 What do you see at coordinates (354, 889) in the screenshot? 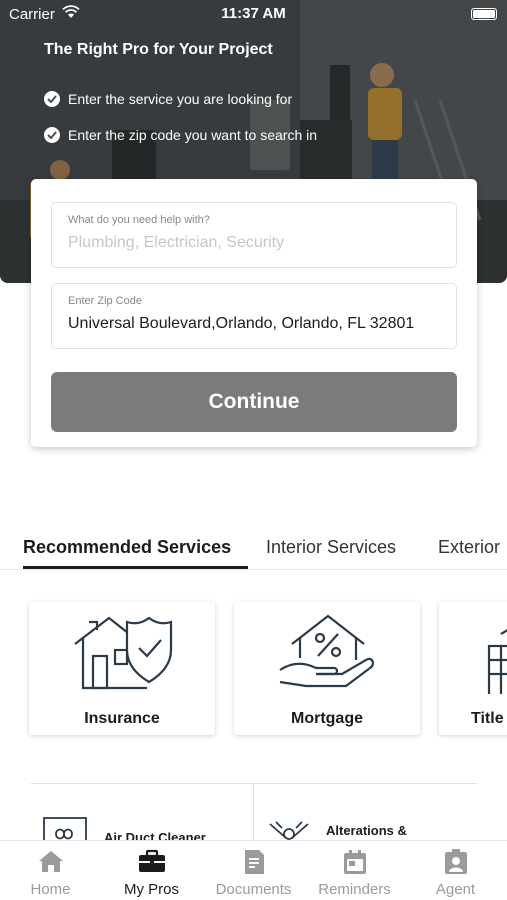
I see `tab-label: Reminders` at bounding box center [354, 889].